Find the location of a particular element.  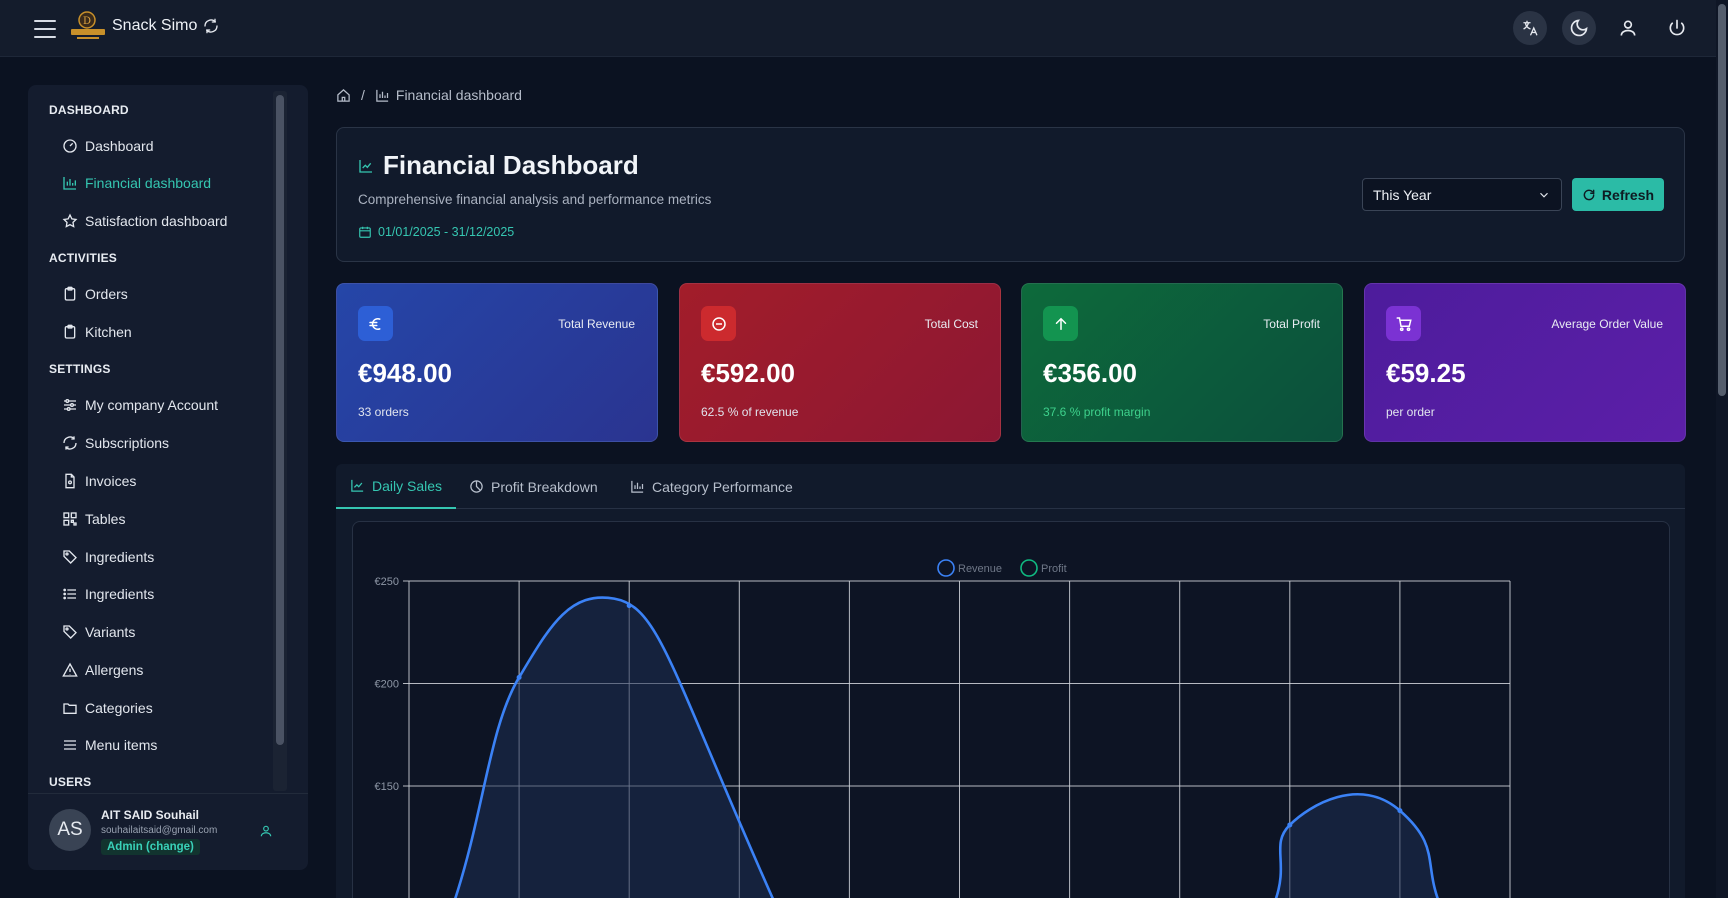

sliders-icon is located at coordinates (70, 405).